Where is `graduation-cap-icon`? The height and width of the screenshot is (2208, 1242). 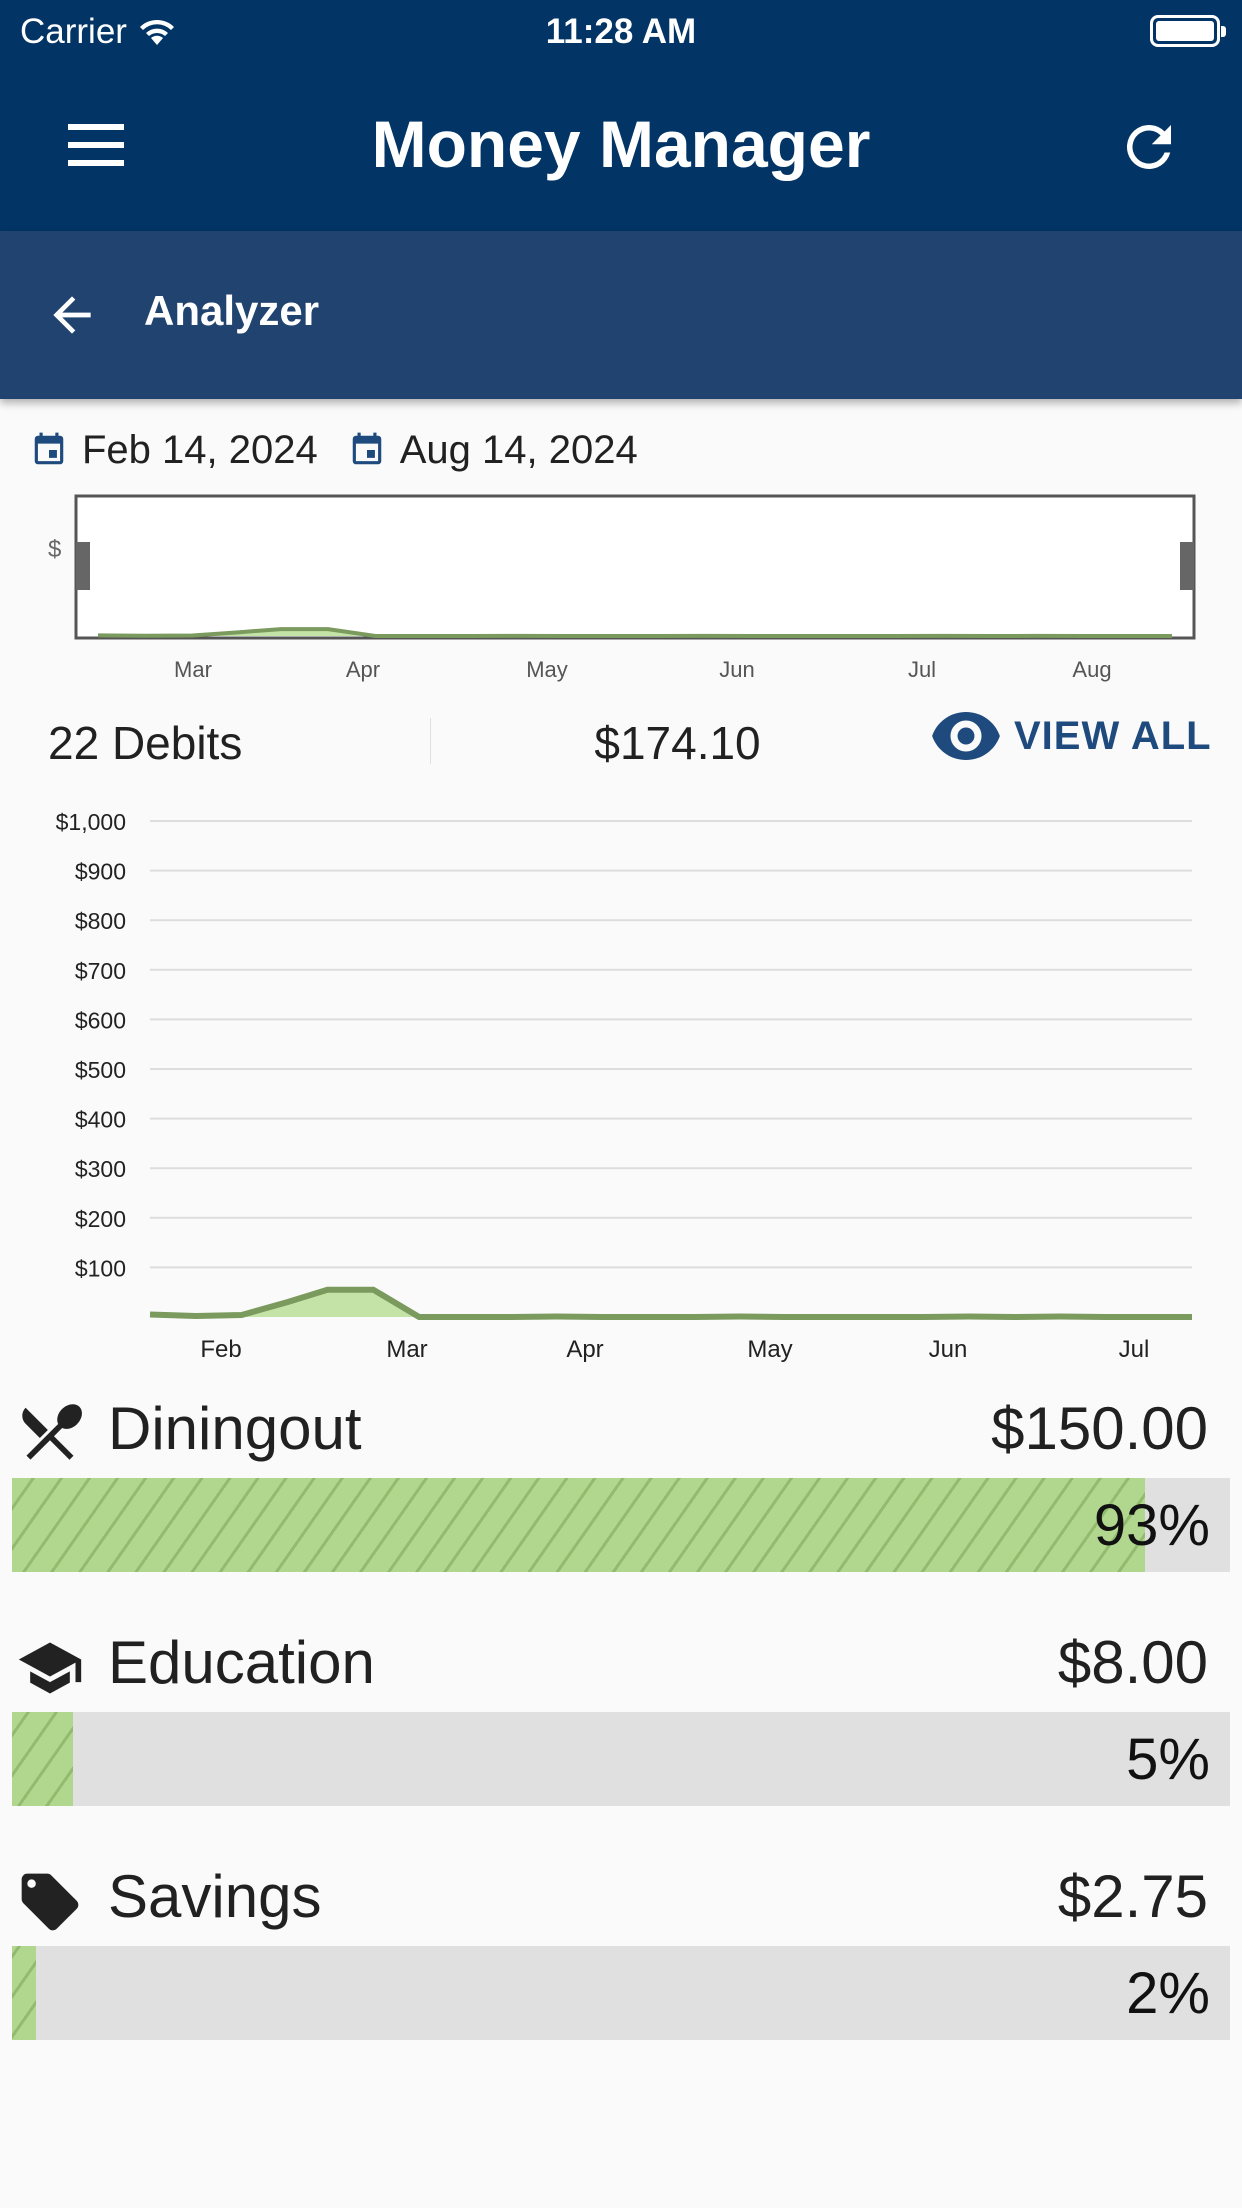 graduation-cap-icon is located at coordinates (50, 1668).